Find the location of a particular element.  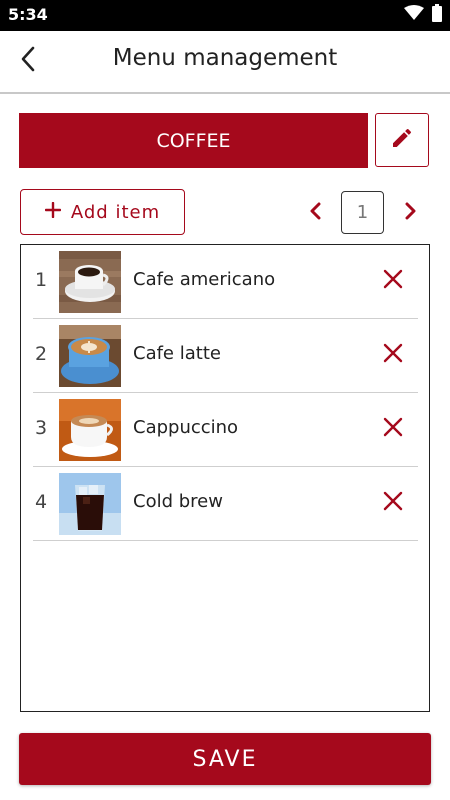

cold-brew-photo is located at coordinates (90, 504).